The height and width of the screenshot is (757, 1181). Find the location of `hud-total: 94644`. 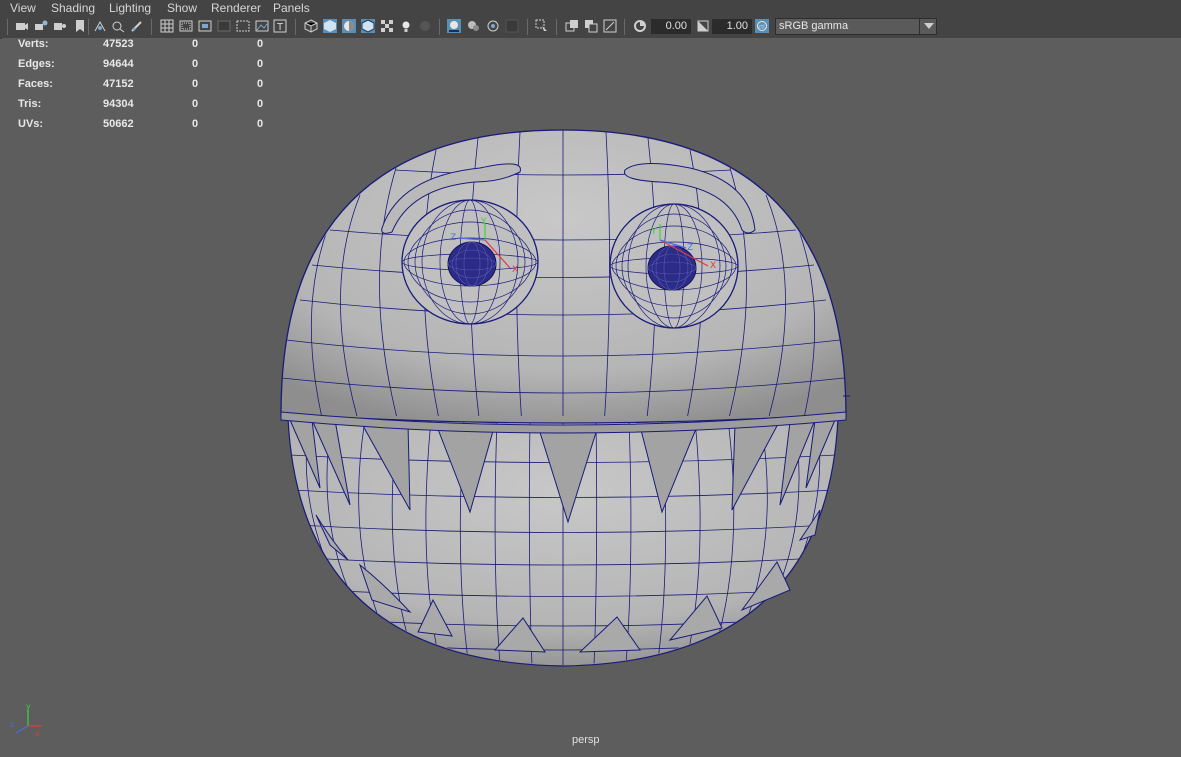

hud-total: 94644 is located at coordinates (118, 64).